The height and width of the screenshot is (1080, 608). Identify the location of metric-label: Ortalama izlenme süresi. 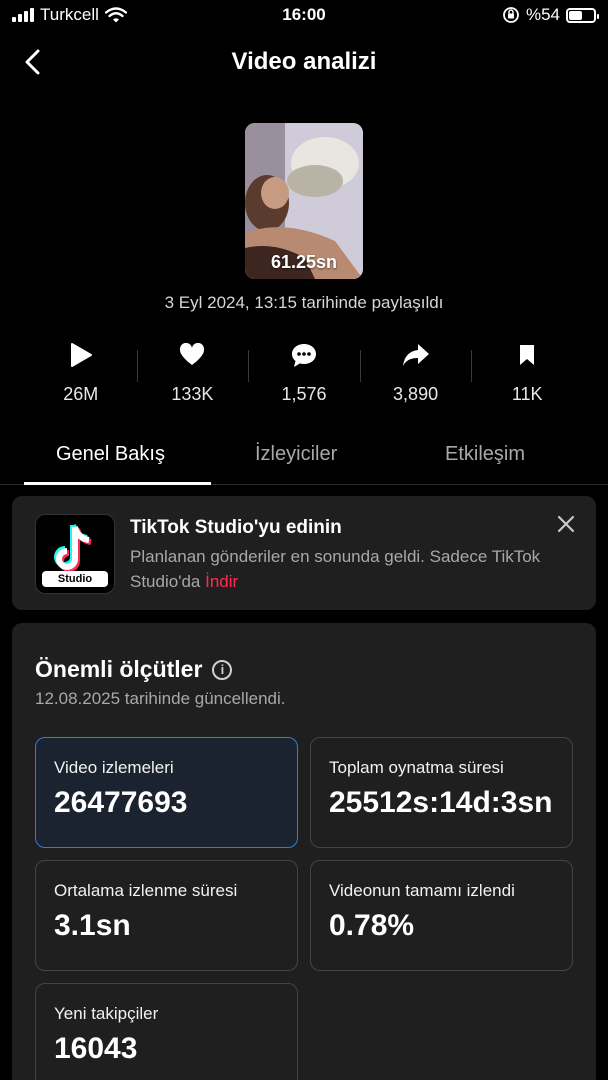
(146, 890).